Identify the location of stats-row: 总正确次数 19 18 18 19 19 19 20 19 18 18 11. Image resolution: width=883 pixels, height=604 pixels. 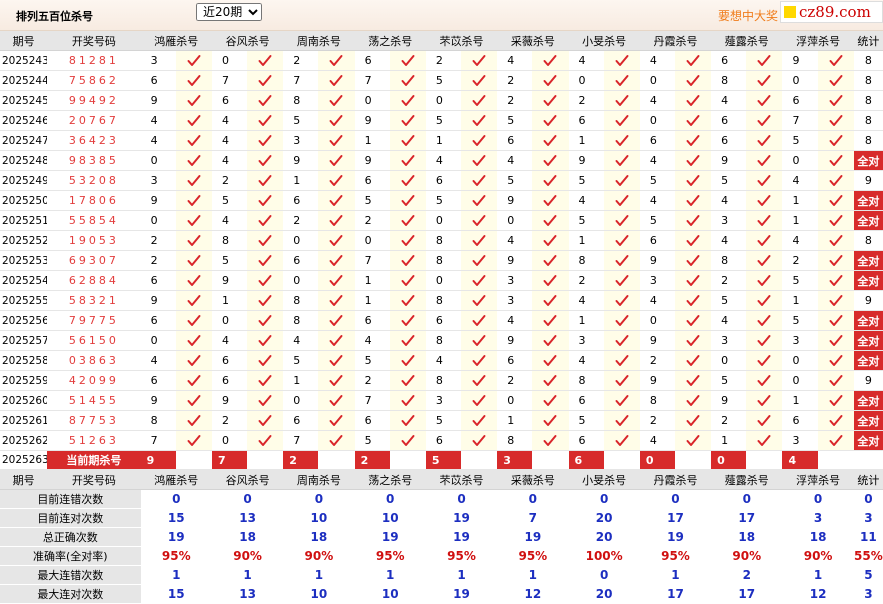
(441, 537).